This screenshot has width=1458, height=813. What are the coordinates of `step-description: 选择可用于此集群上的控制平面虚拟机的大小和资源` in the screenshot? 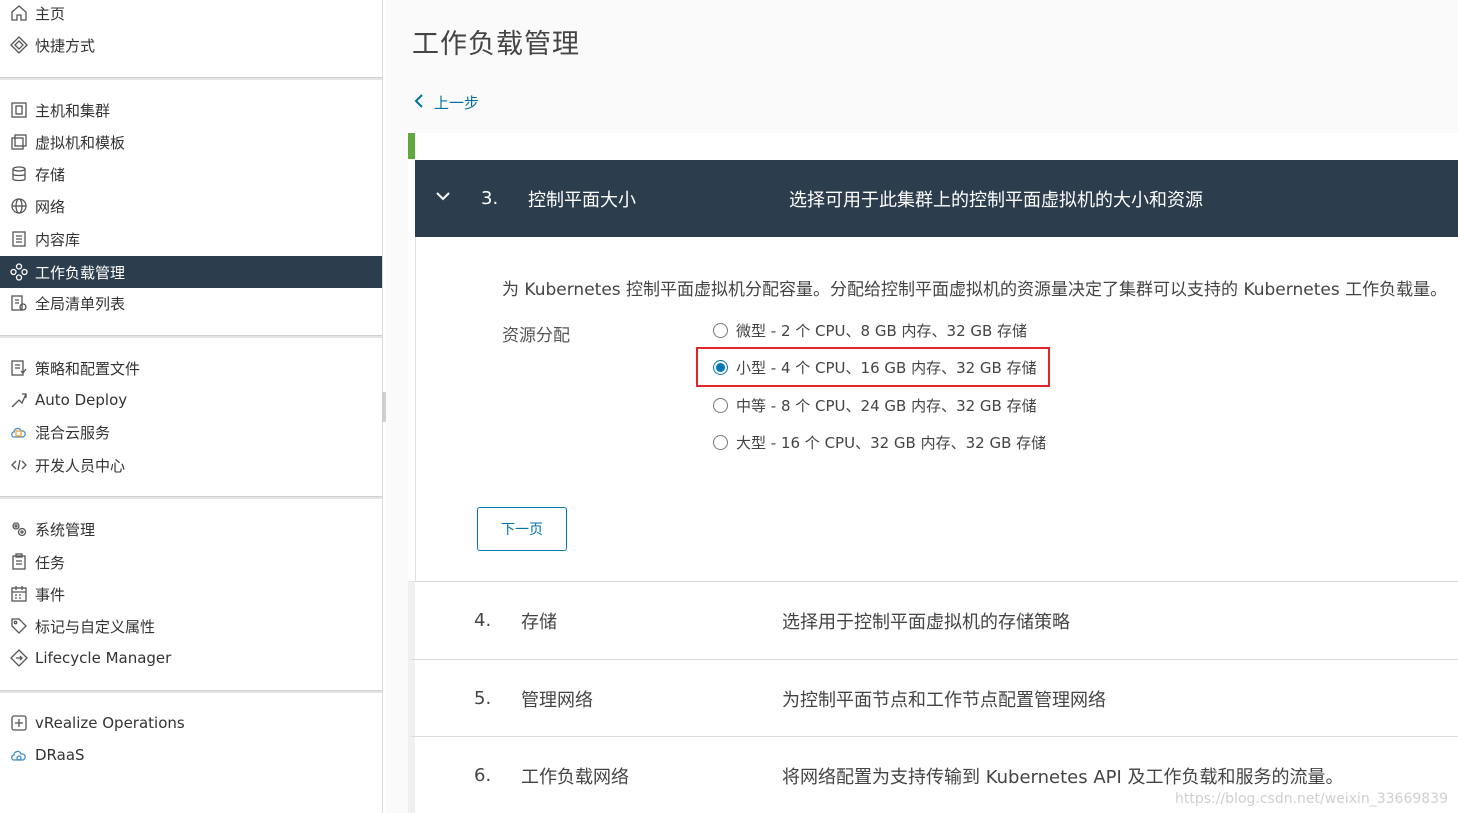 It's located at (996, 200).